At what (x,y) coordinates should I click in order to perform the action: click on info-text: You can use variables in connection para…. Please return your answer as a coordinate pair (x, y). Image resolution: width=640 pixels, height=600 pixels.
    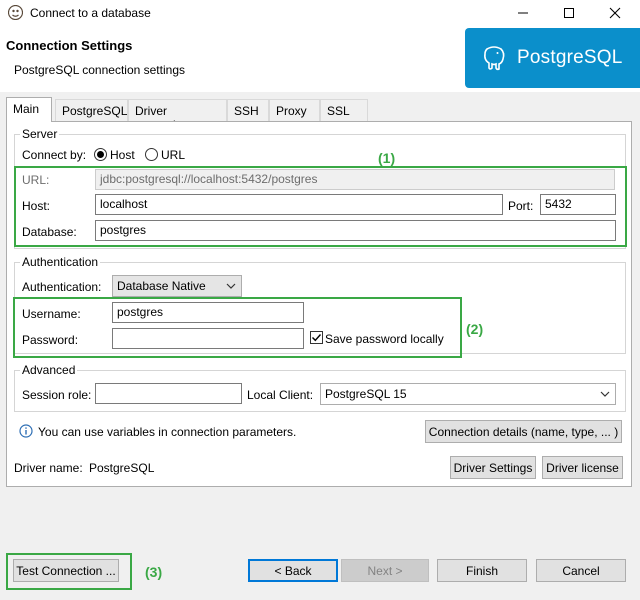
    Looking at the image, I should click on (167, 432).